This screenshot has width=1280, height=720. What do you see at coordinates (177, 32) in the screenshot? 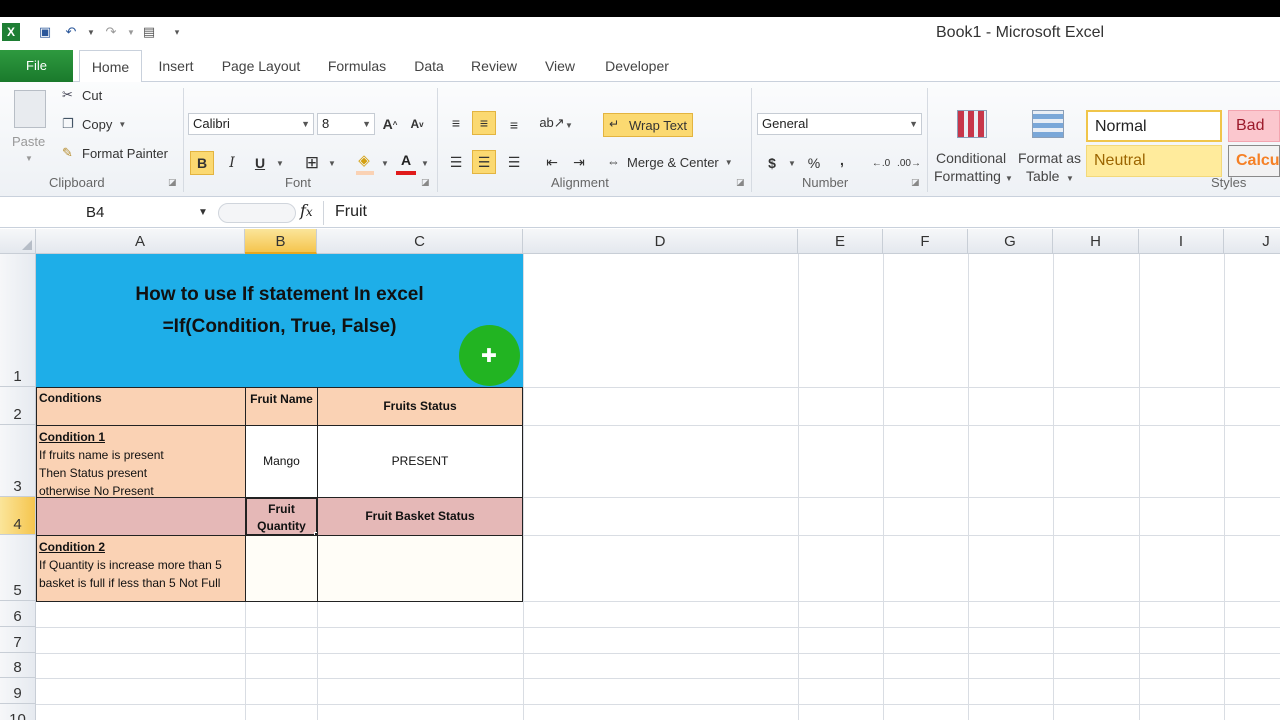
I see `customize-qat-icon: ▾` at bounding box center [177, 32].